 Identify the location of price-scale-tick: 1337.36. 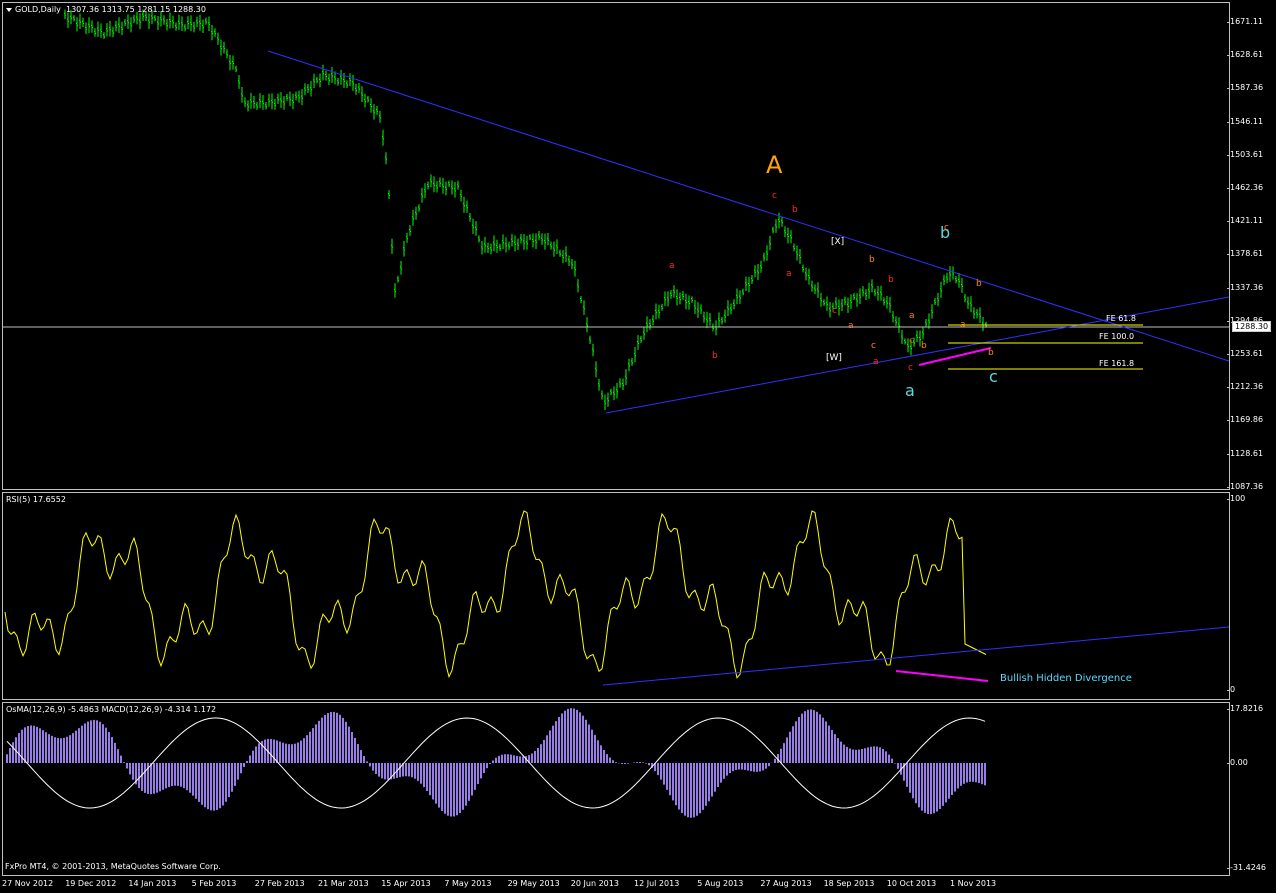
(1245, 287).